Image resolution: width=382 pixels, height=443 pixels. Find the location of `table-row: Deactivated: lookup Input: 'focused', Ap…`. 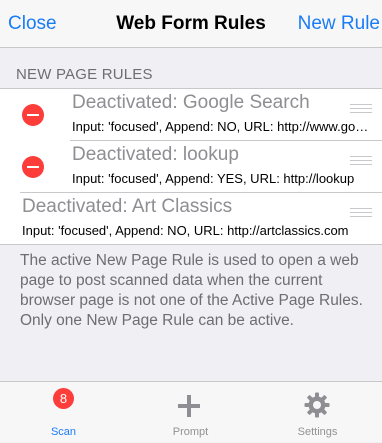

table-row: Deactivated: lookup Input: 'focused', Ap… is located at coordinates (191, 167).